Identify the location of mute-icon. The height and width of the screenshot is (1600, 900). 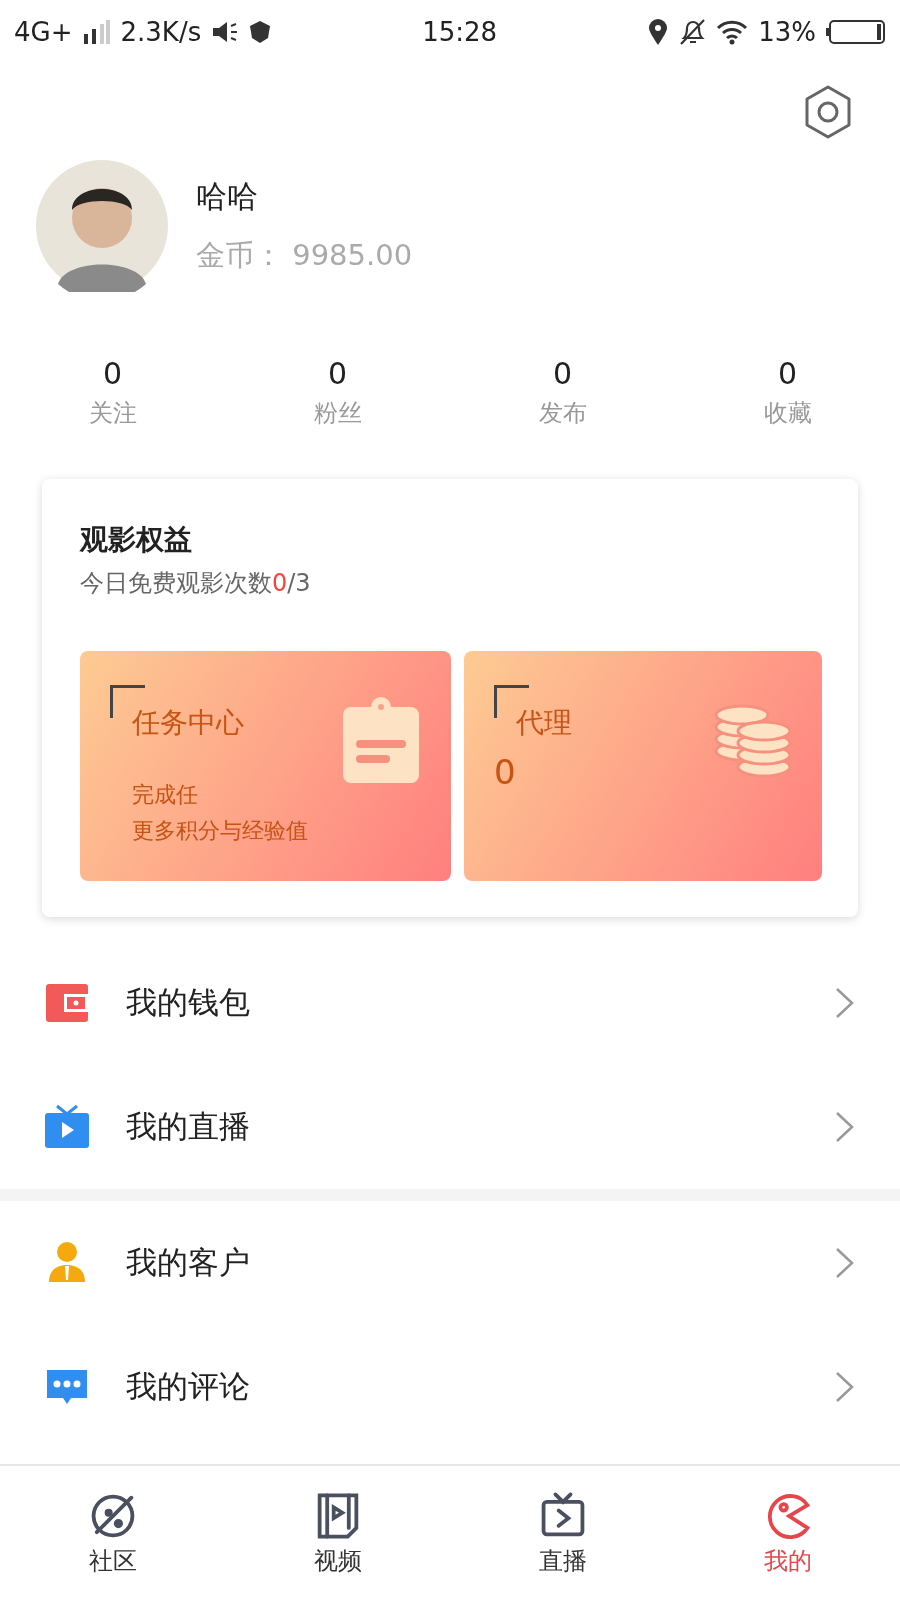
(225, 32).